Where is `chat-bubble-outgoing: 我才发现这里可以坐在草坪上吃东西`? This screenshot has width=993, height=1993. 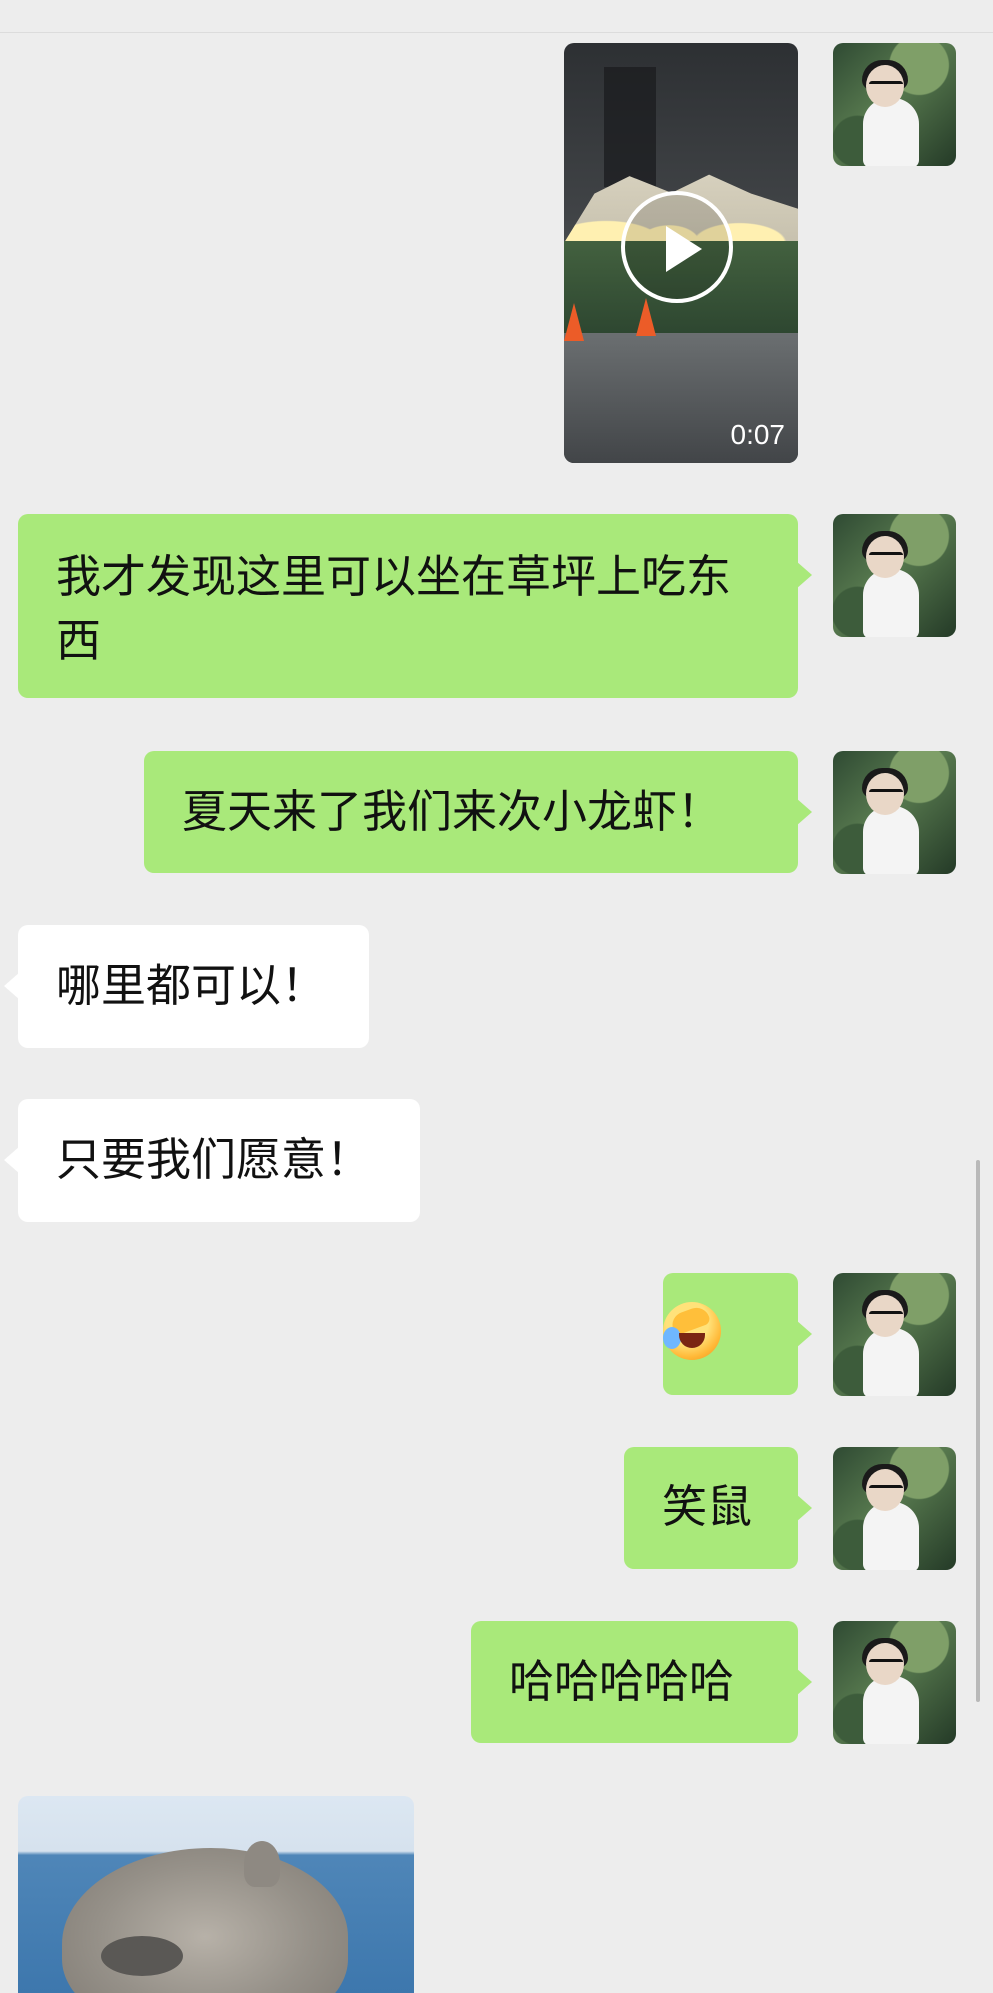 chat-bubble-outgoing: 我才发现这里可以坐在草坪上吃东西 is located at coordinates (415, 606).